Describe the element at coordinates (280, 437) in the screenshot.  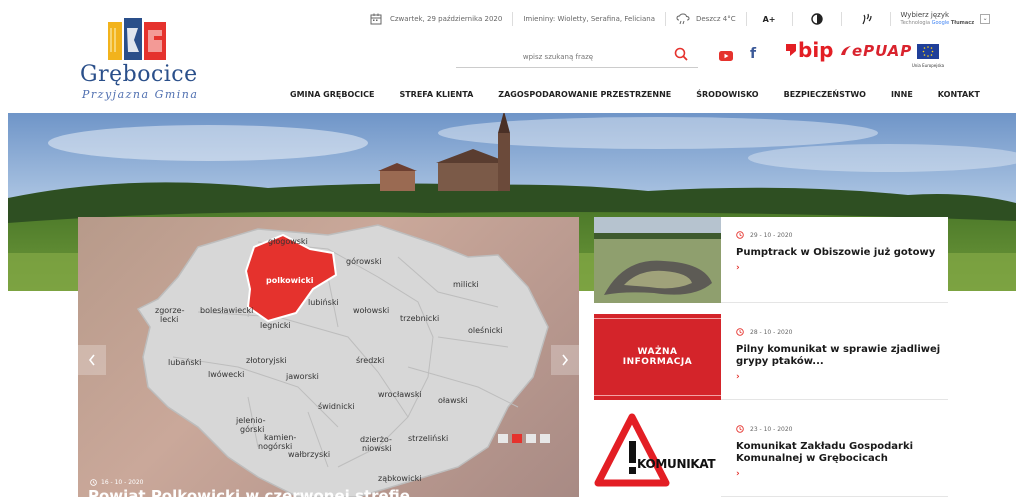
I see `map-label-kamiennogorski-1: kamien-` at that location.